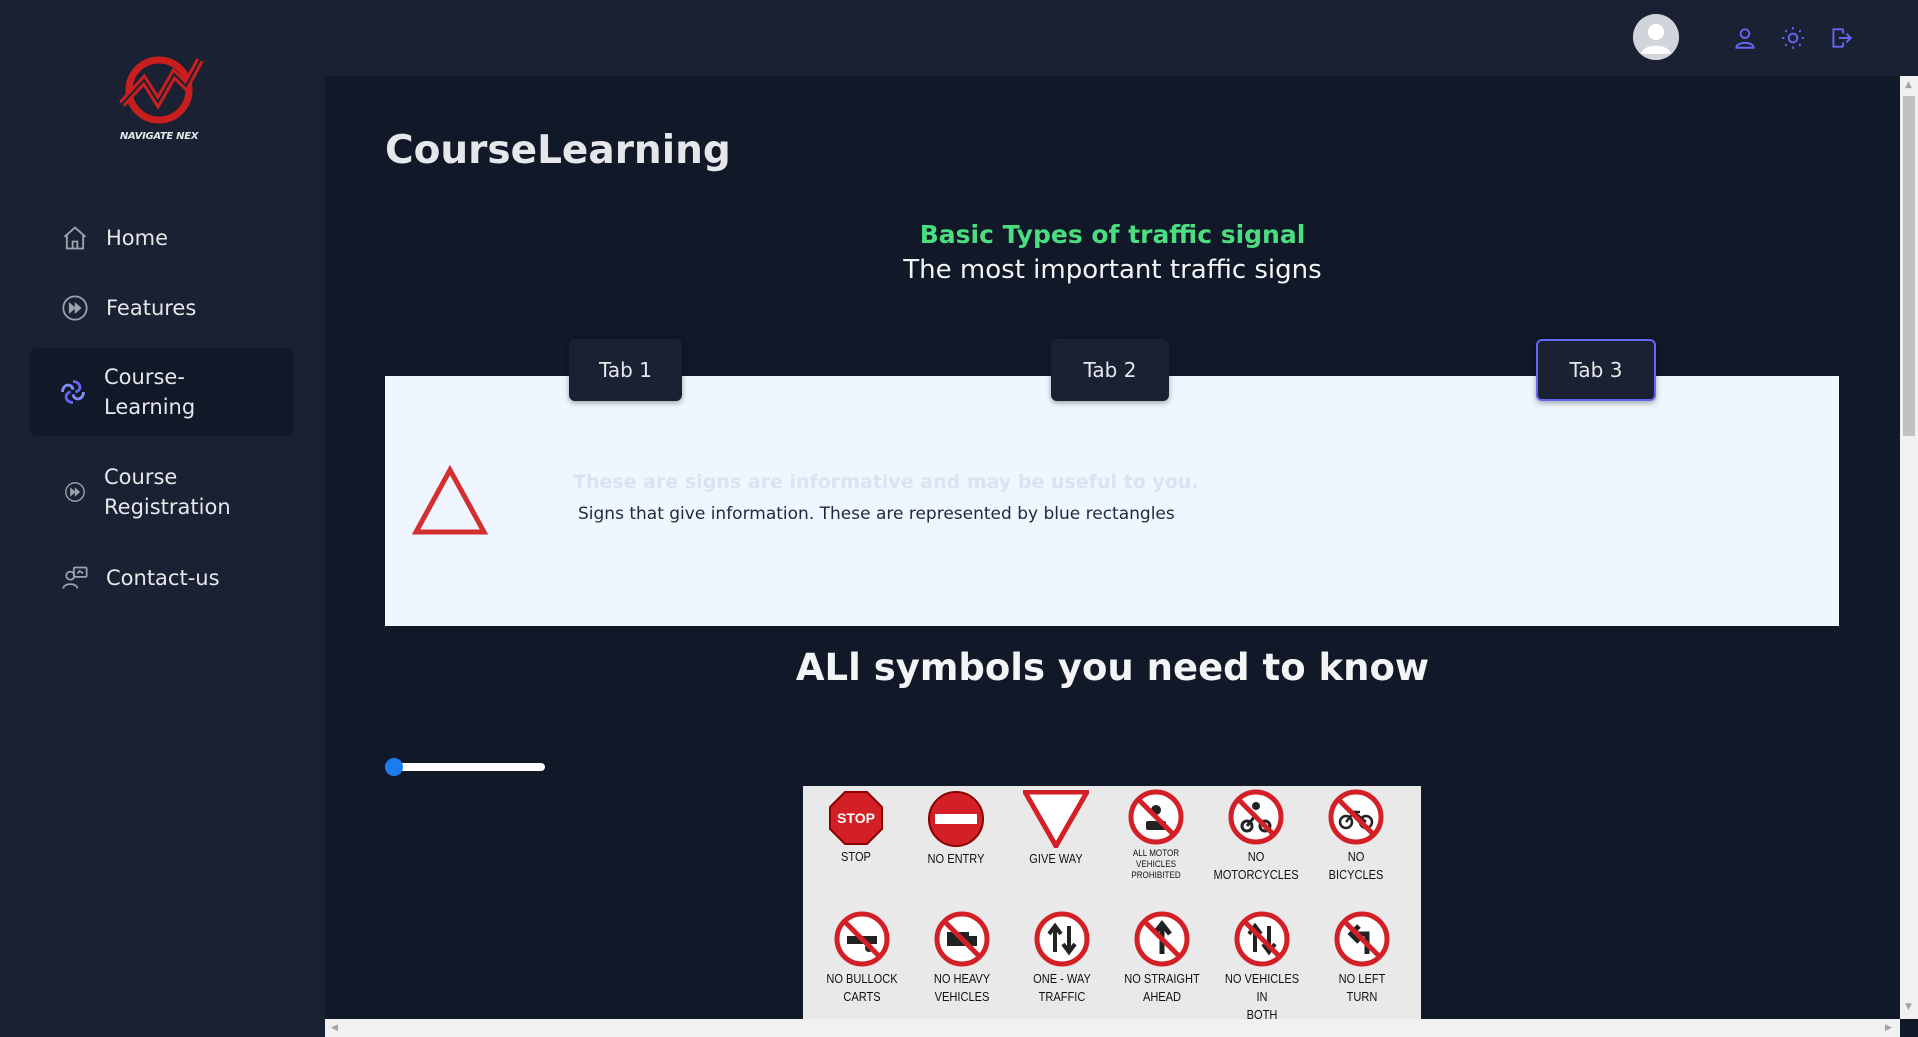 This screenshot has width=1918, height=1037. Describe the element at coordinates (956, 829) in the screenshot. I see `no-entry-sign: NO ENTRY` at that location.